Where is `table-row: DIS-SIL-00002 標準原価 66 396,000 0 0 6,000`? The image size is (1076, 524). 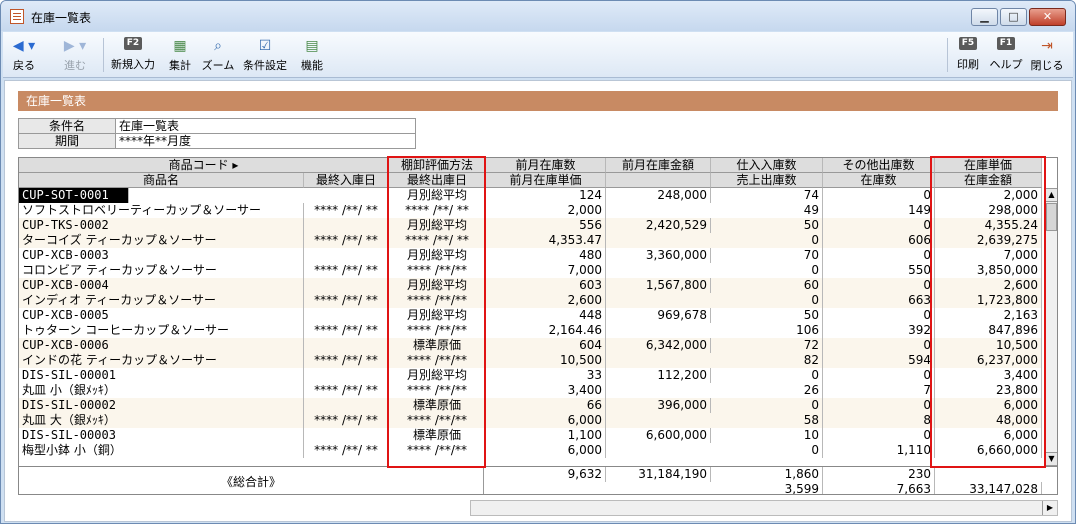 table-row: DIS-SIL-00002 標準原価 66 396,000 0 0 6,000 is located at coordinates (530, 405).